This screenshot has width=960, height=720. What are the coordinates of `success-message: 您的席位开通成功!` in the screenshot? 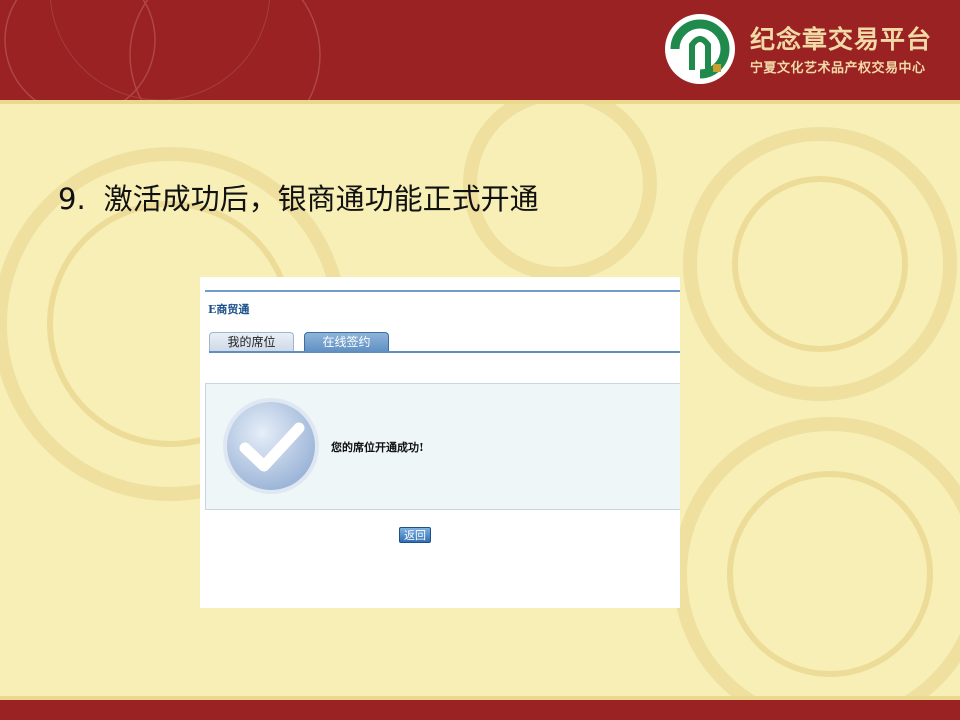 It's located at (377, 447).